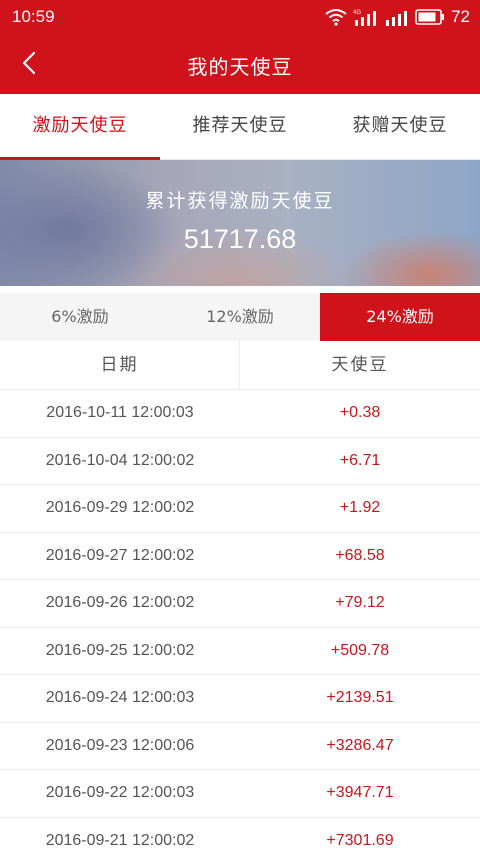 The image size is (480, 853). What do you see at coordinates (366, 17) in the screenshot?
I see `signal-icon: 4G` at bounding box center [366, 17].